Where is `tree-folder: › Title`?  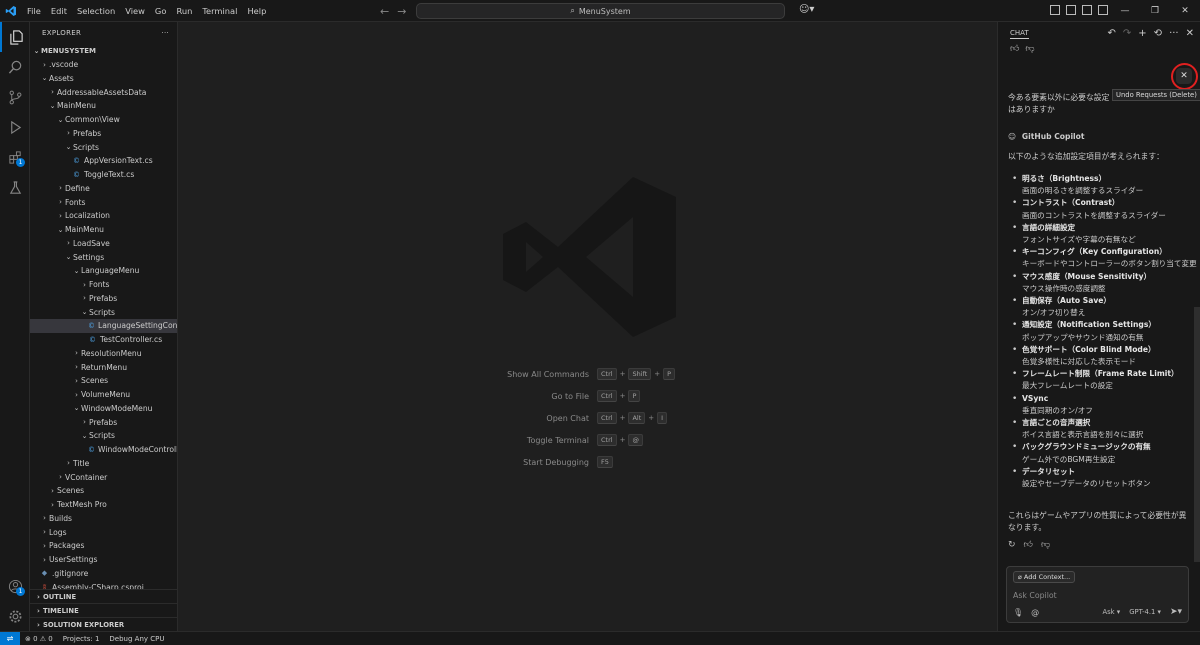 tree-folder: › Title is located at coordinates (103, 464).